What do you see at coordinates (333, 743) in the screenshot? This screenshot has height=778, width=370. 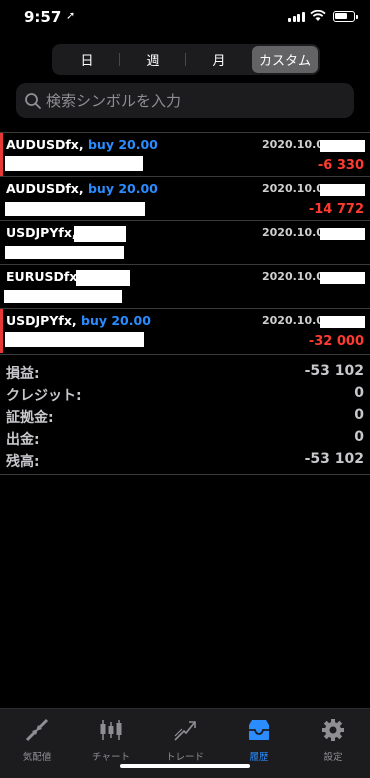 I see `tab-settings: 設定` at bounding box center [333, 743].